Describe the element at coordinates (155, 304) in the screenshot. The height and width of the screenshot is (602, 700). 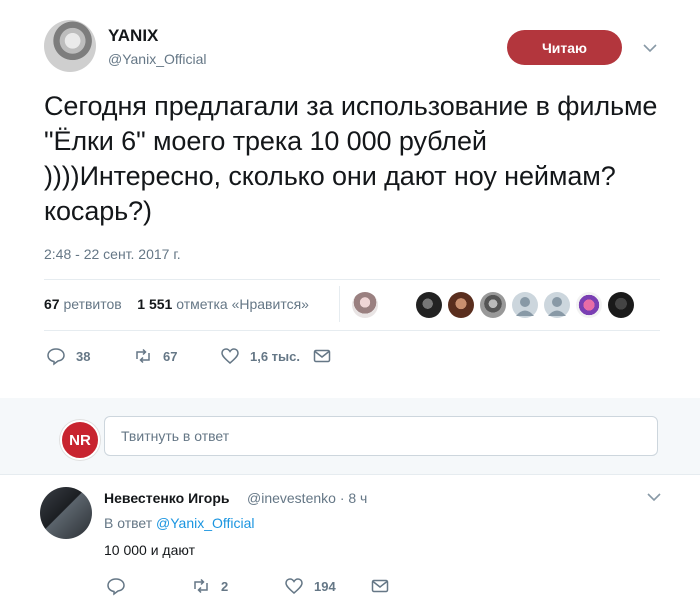
I see `likes-count: 1 551` at that location.